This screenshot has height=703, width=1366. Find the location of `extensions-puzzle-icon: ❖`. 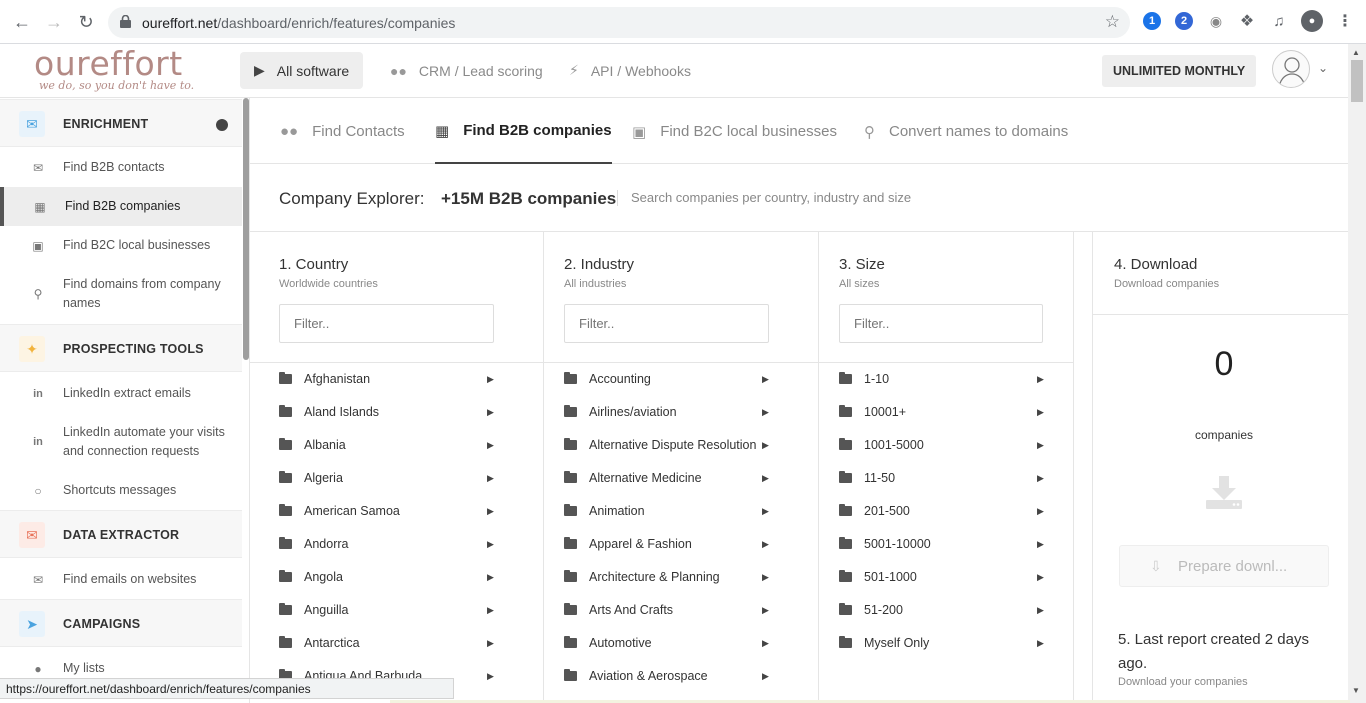

extensions-puzzle-icon: ❖ is located at coordinates (1247, 21).